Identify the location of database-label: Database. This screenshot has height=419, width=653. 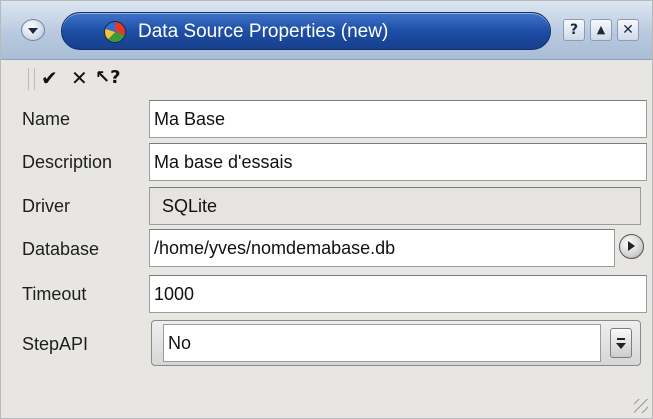
(61, 249).